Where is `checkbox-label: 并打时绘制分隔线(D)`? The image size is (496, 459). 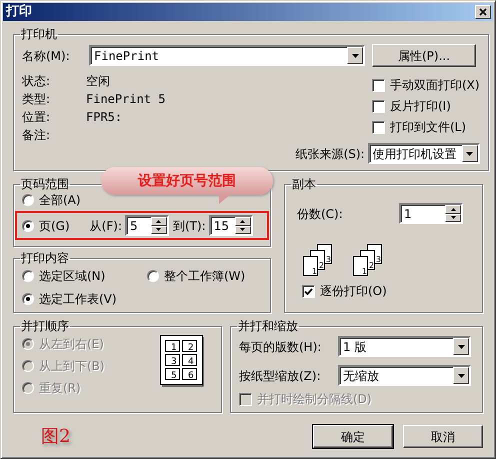
checkbox-label: 并打时绘制分隔线(D) is located at coordinates (314, 399).